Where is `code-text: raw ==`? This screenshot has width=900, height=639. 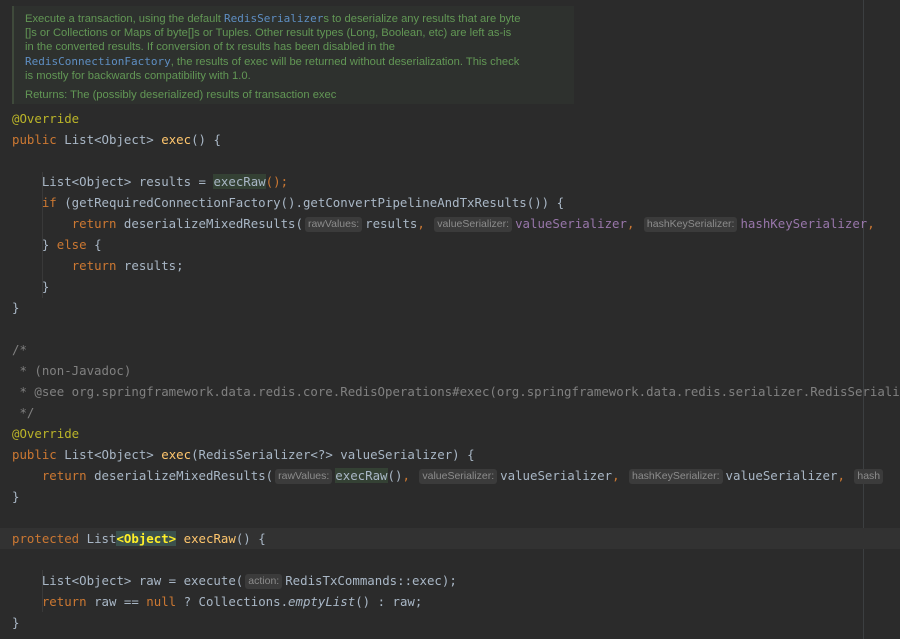
code-text: raw == is located at coordinates (116, 601).